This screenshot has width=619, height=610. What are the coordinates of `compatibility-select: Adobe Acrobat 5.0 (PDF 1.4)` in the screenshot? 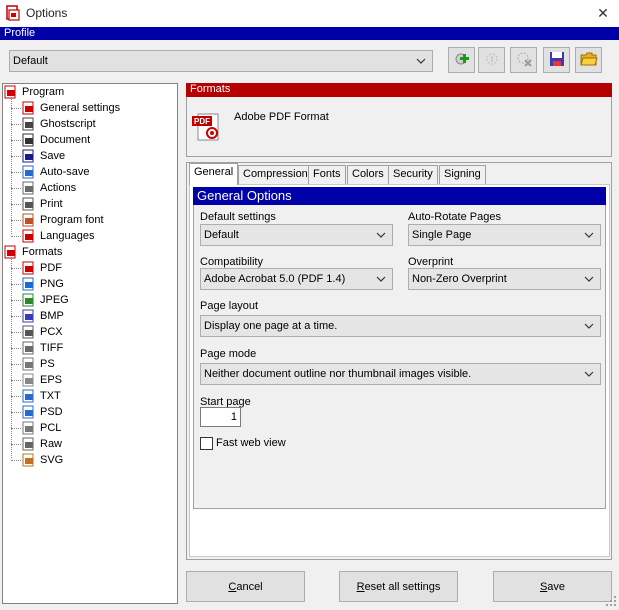 It's located at (296, 279).